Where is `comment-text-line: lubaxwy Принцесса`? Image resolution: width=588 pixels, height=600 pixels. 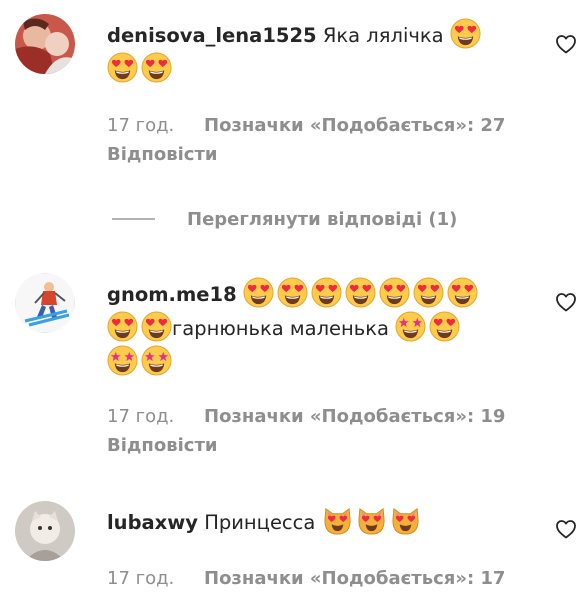
comment-text-line: lubaxwy Принцесса is located at coordinates (322, 522).